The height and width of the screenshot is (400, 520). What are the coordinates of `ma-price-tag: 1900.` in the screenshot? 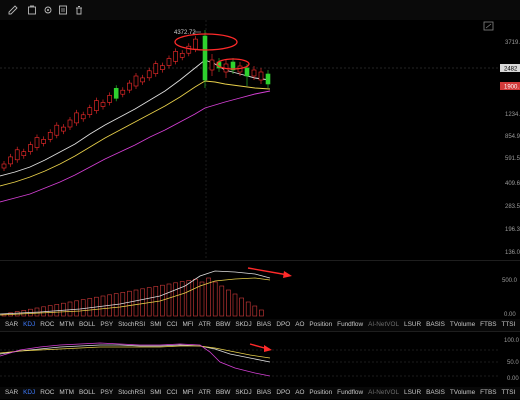 It's located at (511, 88).